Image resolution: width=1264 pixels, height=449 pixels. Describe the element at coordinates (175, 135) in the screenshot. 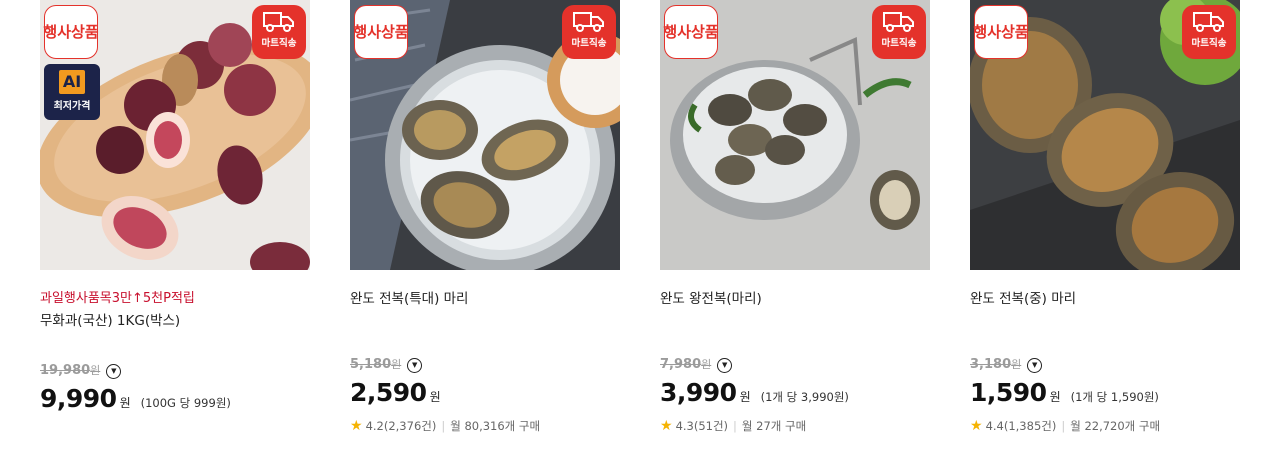

I see `product-image: 행사상품 마트직송 AI 최저가격` at that location.